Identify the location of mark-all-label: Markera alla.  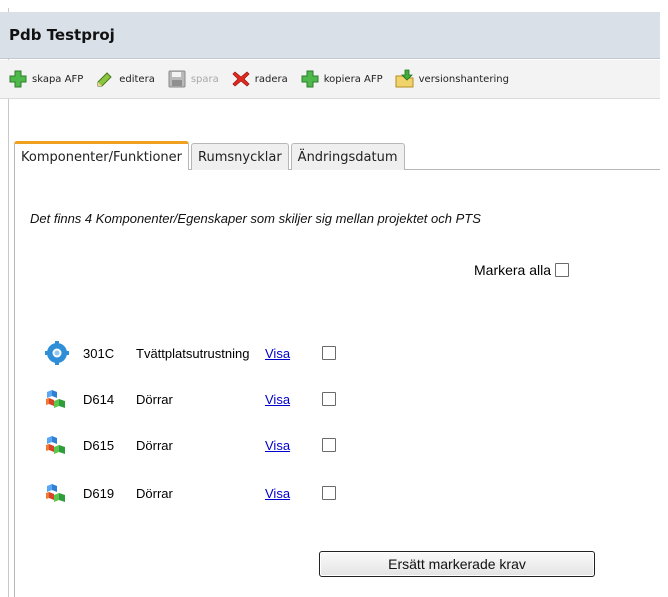
(513, 270).